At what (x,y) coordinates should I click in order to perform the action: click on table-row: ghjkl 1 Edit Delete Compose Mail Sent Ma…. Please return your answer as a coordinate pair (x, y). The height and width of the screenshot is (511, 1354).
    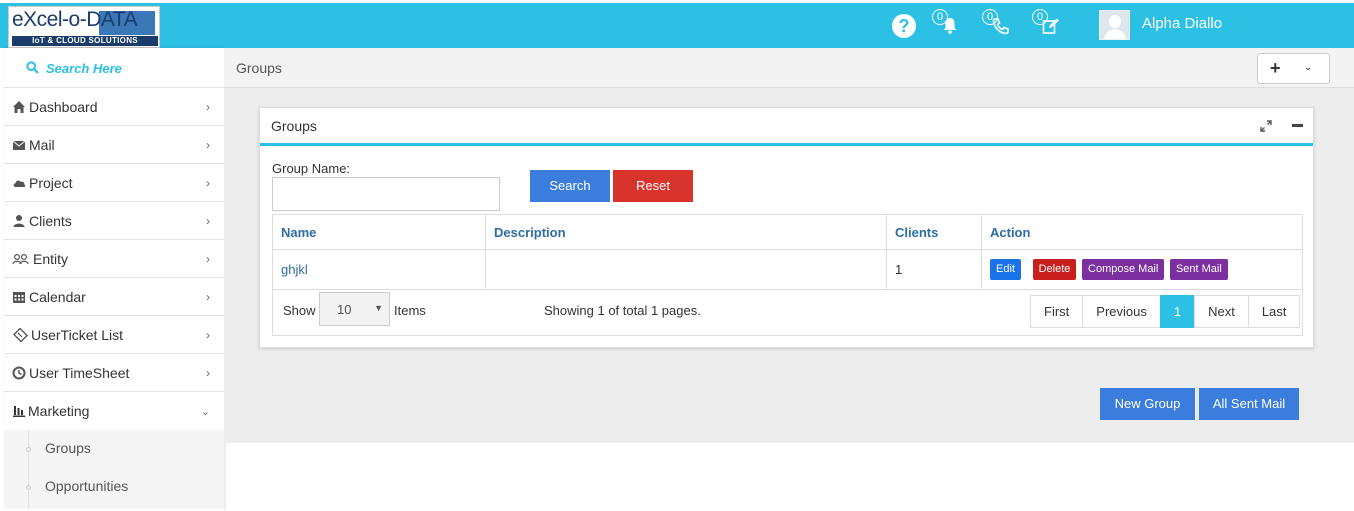
    Looking at the image, I should click on (787, 269).